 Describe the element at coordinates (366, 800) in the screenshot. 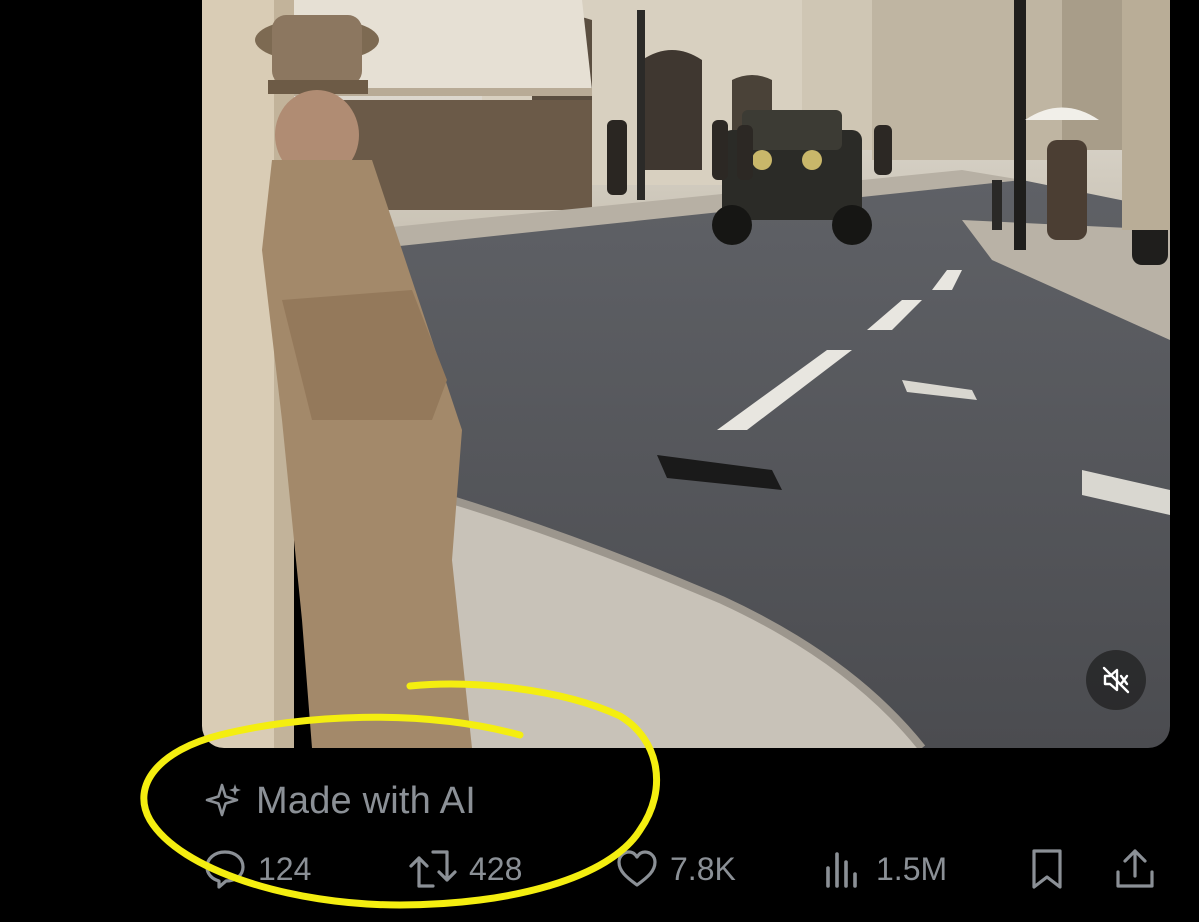

I see `ai-disclosure-text: Made with AI` at that location.